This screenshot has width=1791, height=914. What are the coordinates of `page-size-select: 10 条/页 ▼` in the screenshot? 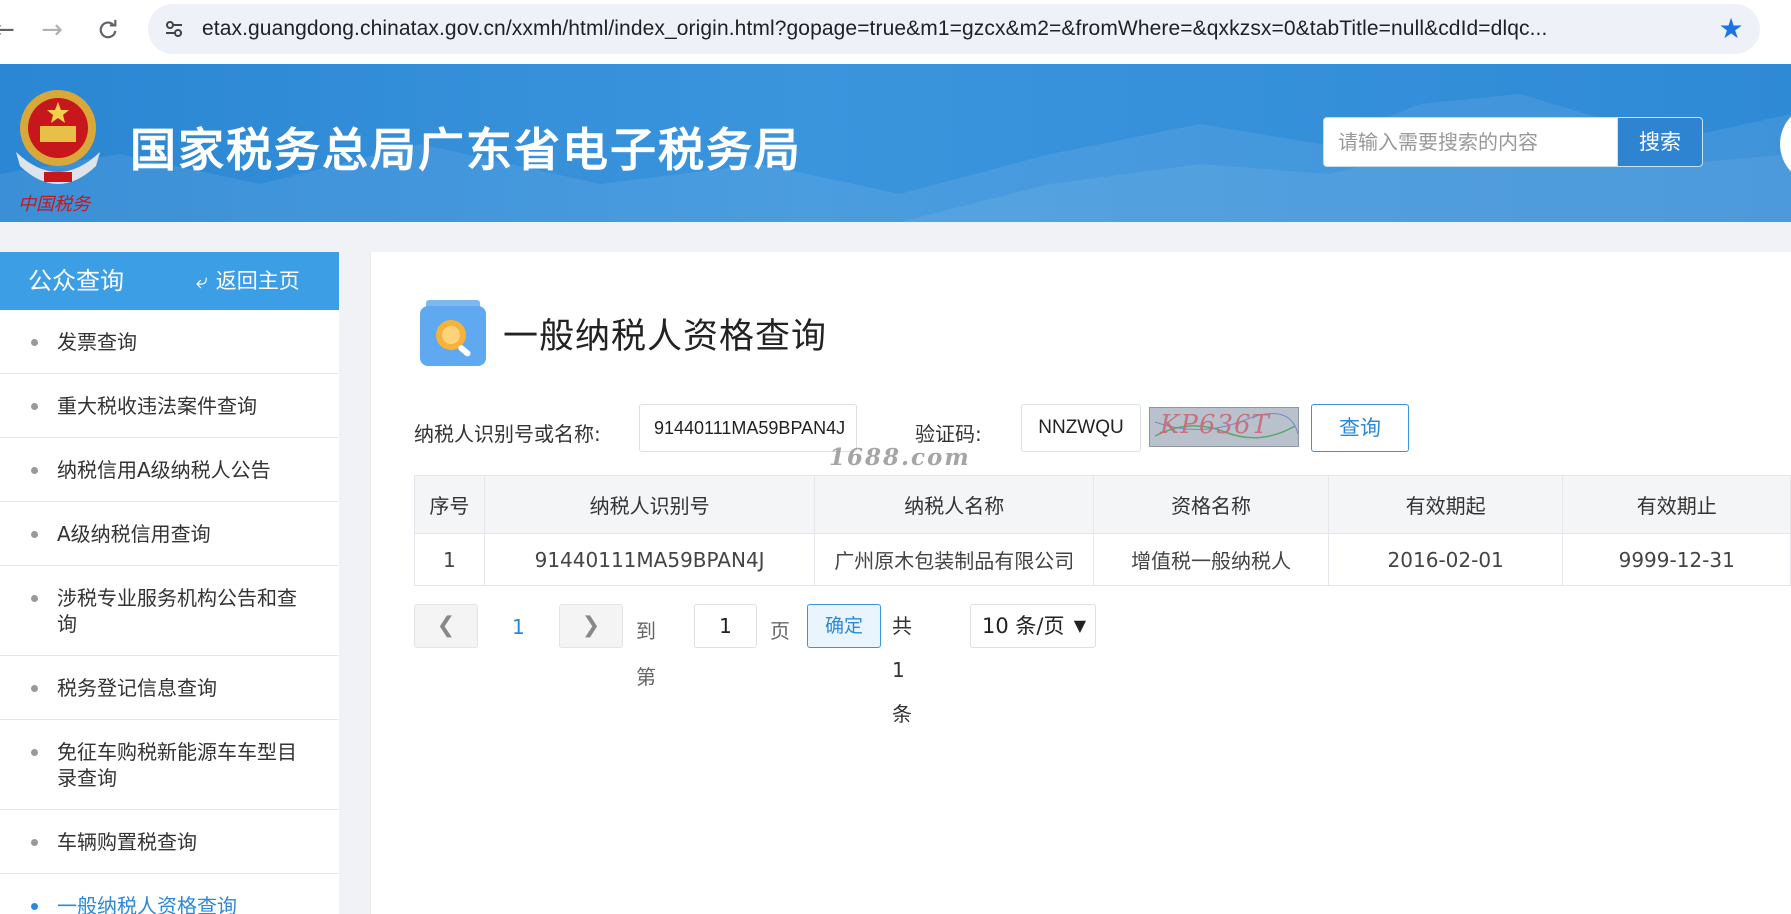 It's located at (1033, 626).